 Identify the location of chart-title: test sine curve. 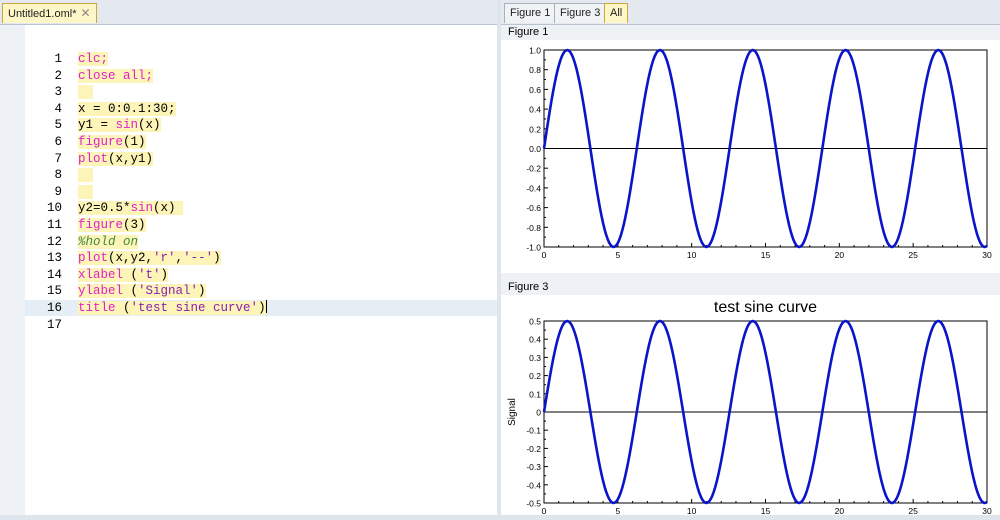
(765, 307).